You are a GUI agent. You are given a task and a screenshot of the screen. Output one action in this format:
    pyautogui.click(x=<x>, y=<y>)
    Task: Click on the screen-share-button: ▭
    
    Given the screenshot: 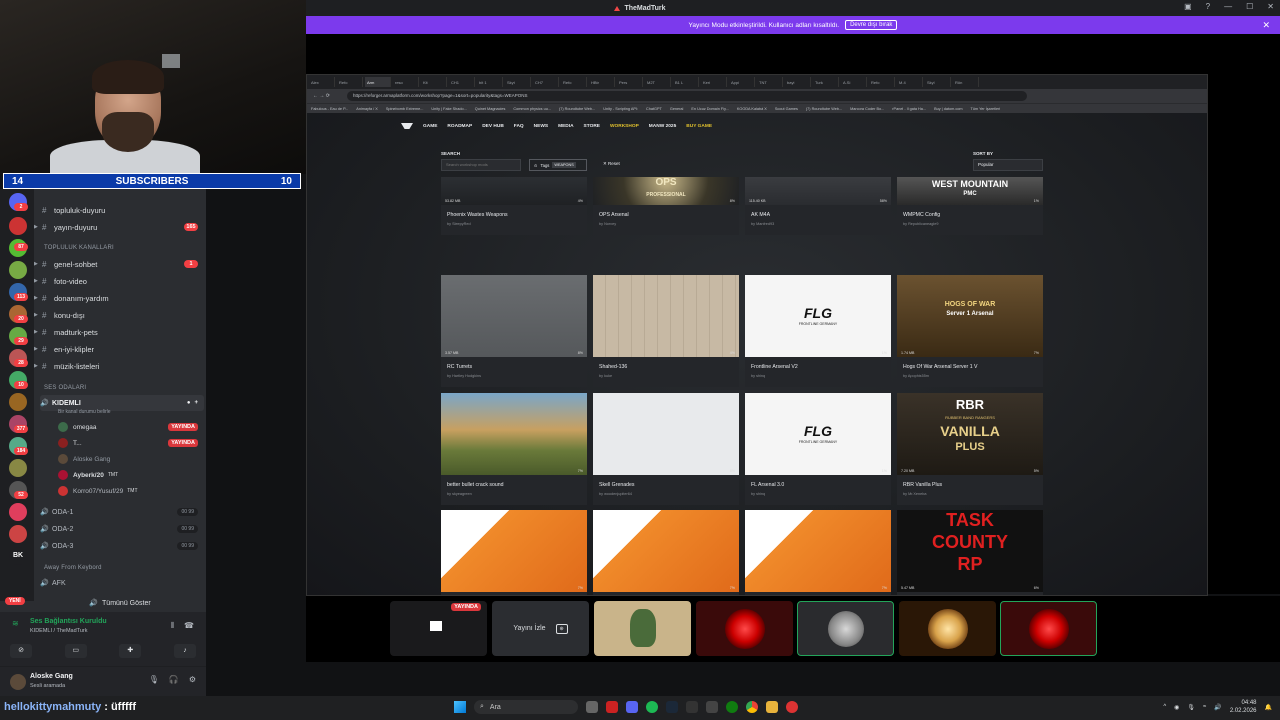 What is the action you would take?
    pyautogui.click(x=75, y=651)
    